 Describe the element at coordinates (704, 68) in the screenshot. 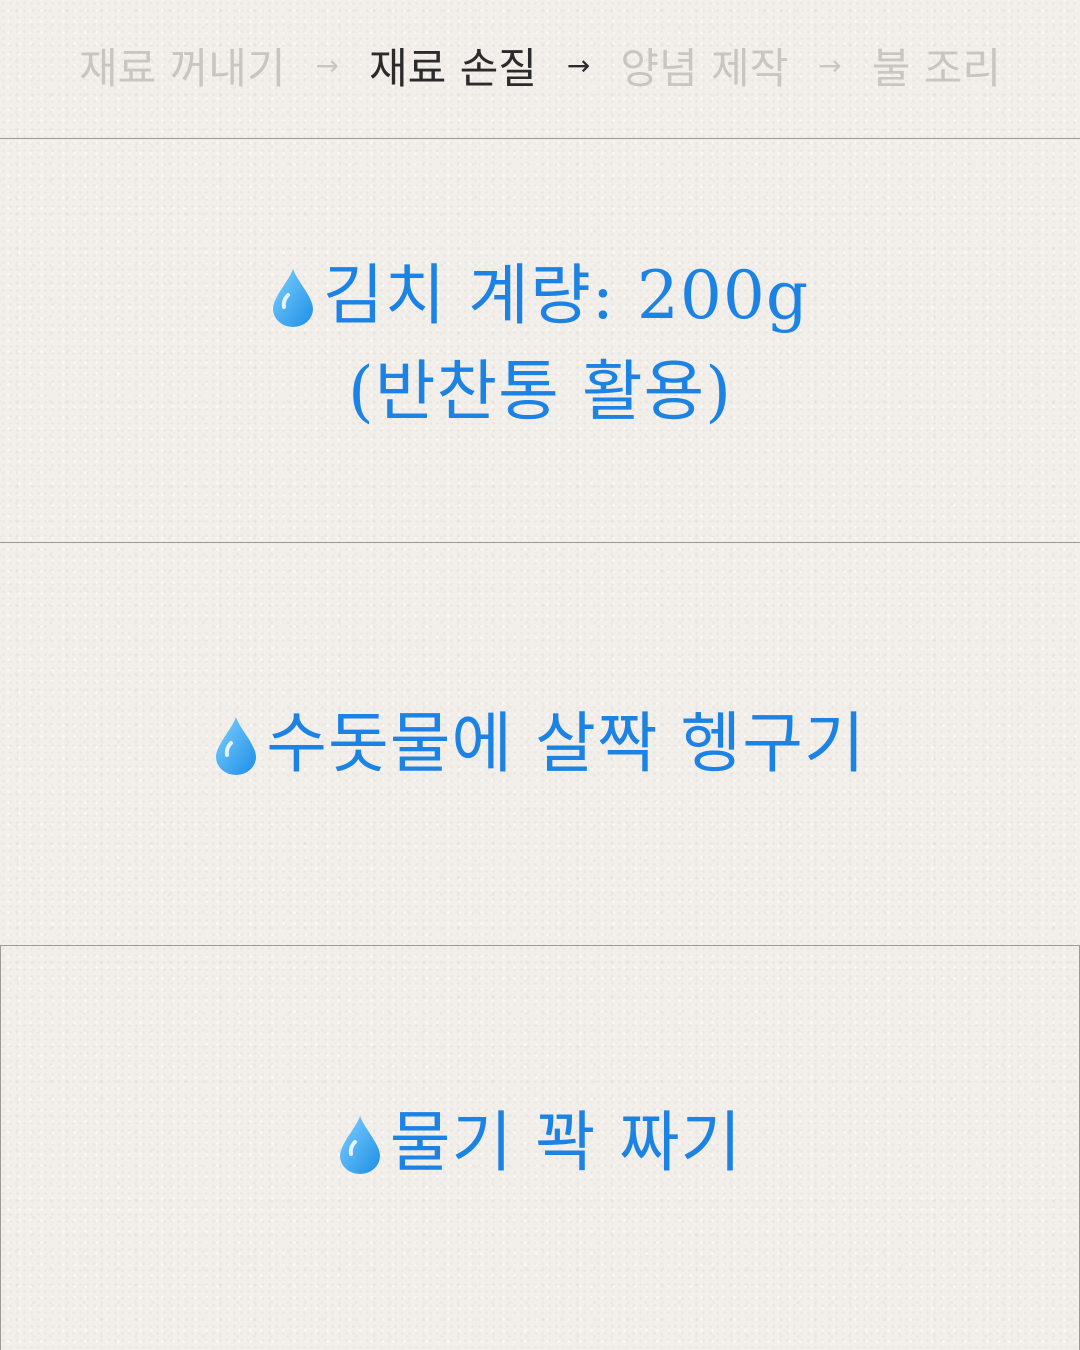

I see `step-make-seasoning: 양념 제작` at that location.